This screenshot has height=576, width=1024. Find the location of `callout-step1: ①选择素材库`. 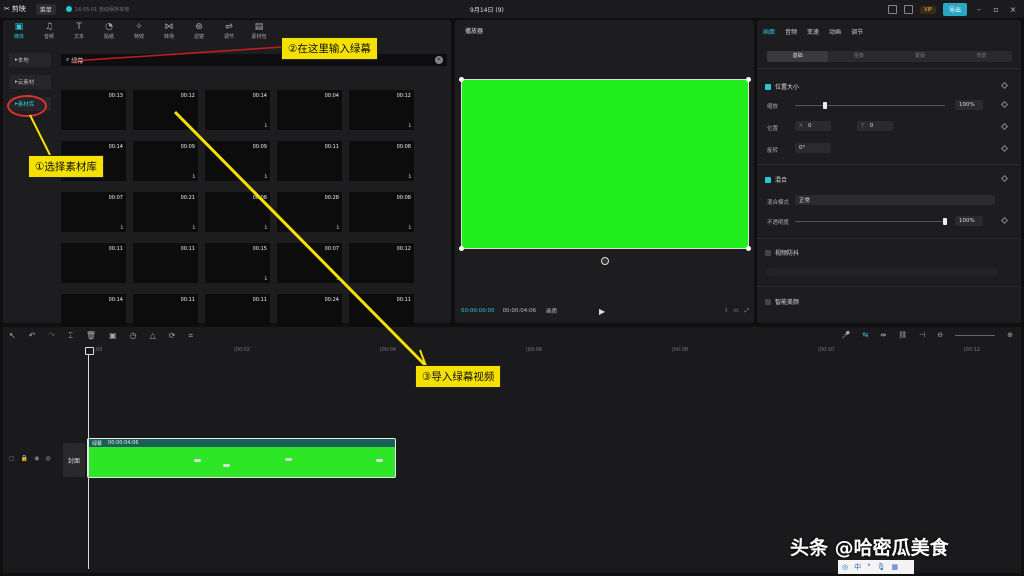

callout-step1: ①选择素材库 is located at coordinates (66, 166).